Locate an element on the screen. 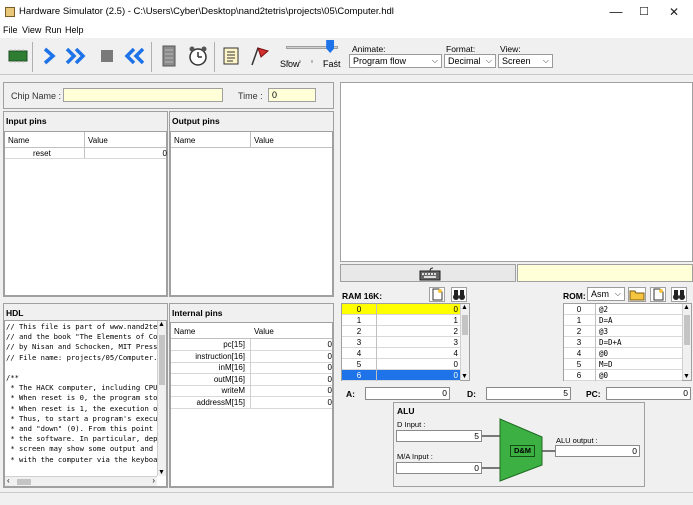 The height and width of the screenshot is (505, 693). stop-icon is located at coordinates (107, 56).